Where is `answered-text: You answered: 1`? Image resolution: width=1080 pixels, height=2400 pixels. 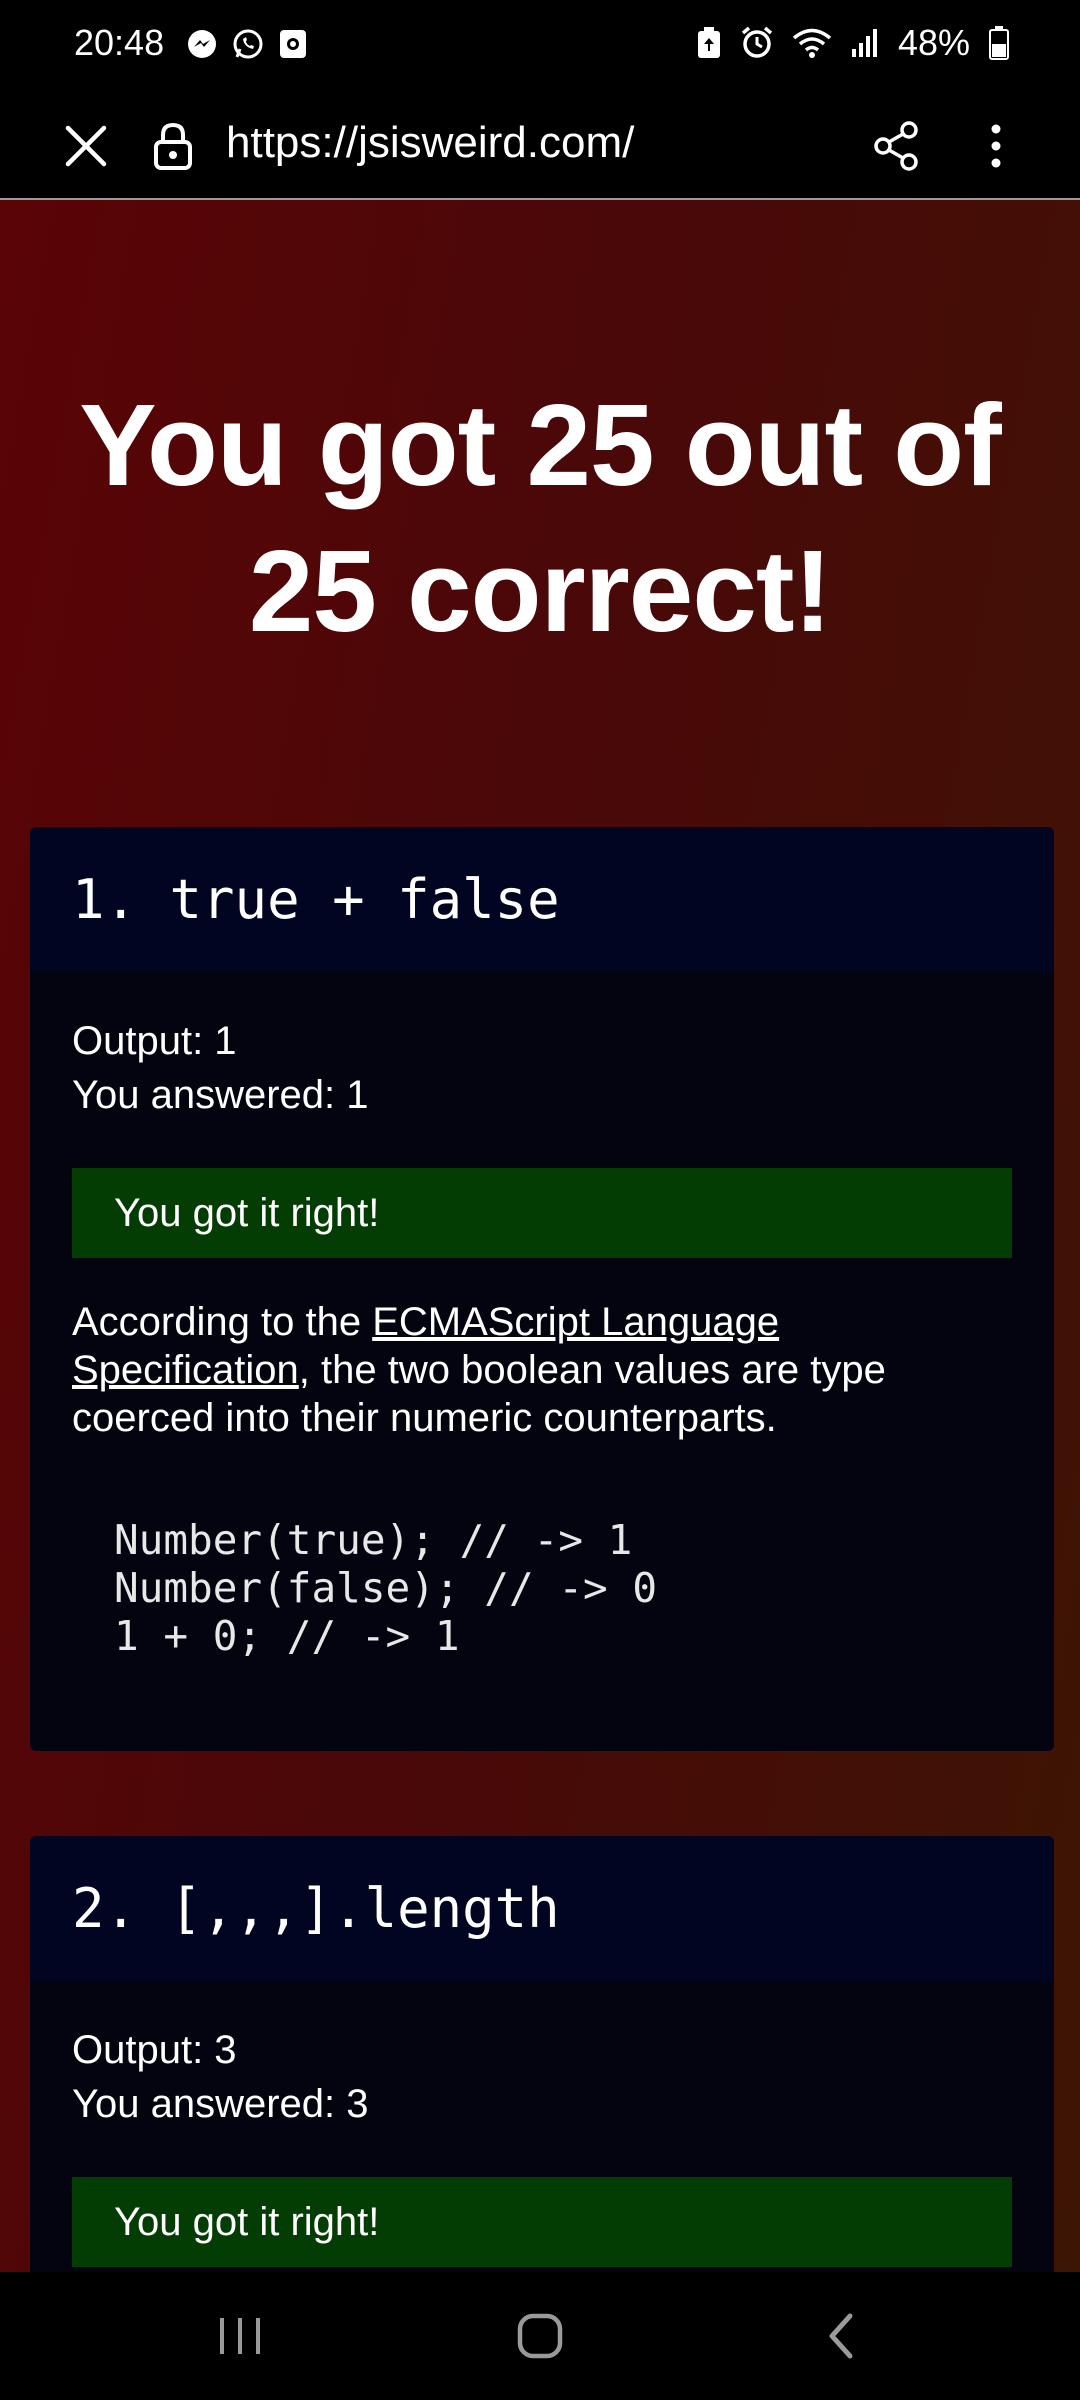
answered-text: You answered: 1 is located at coordinates (220, 1095).